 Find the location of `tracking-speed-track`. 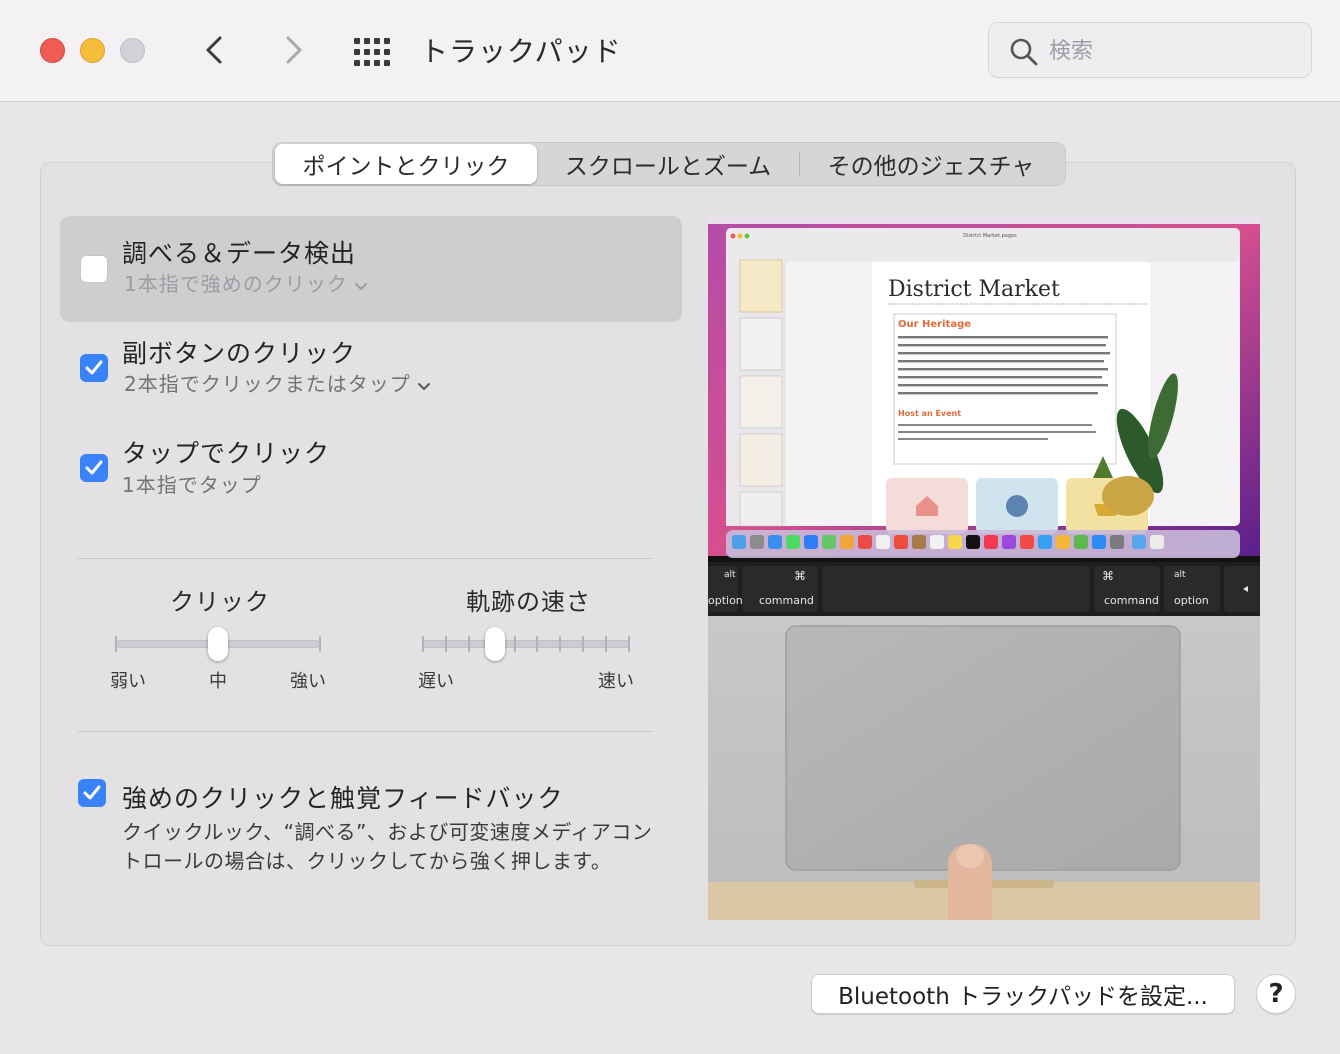

tracking-speed-track is located at coordinates (526, 644).